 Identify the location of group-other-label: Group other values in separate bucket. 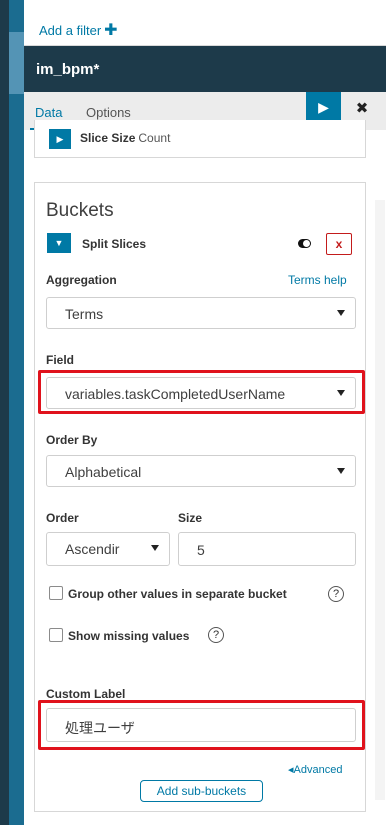
(177, 594).